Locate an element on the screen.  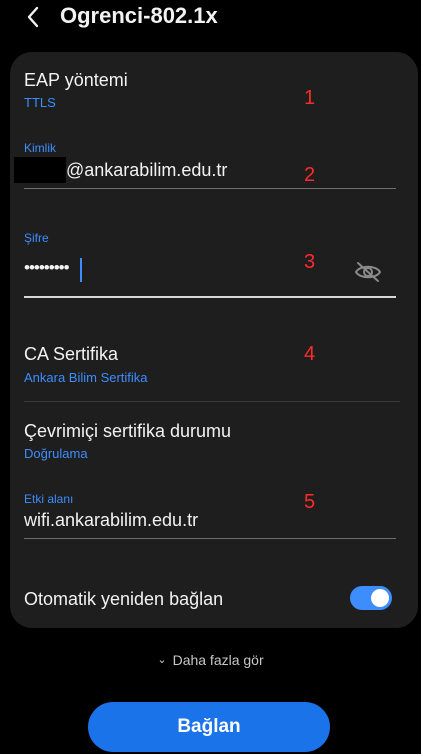
divider is located at coordinates (212, 401).